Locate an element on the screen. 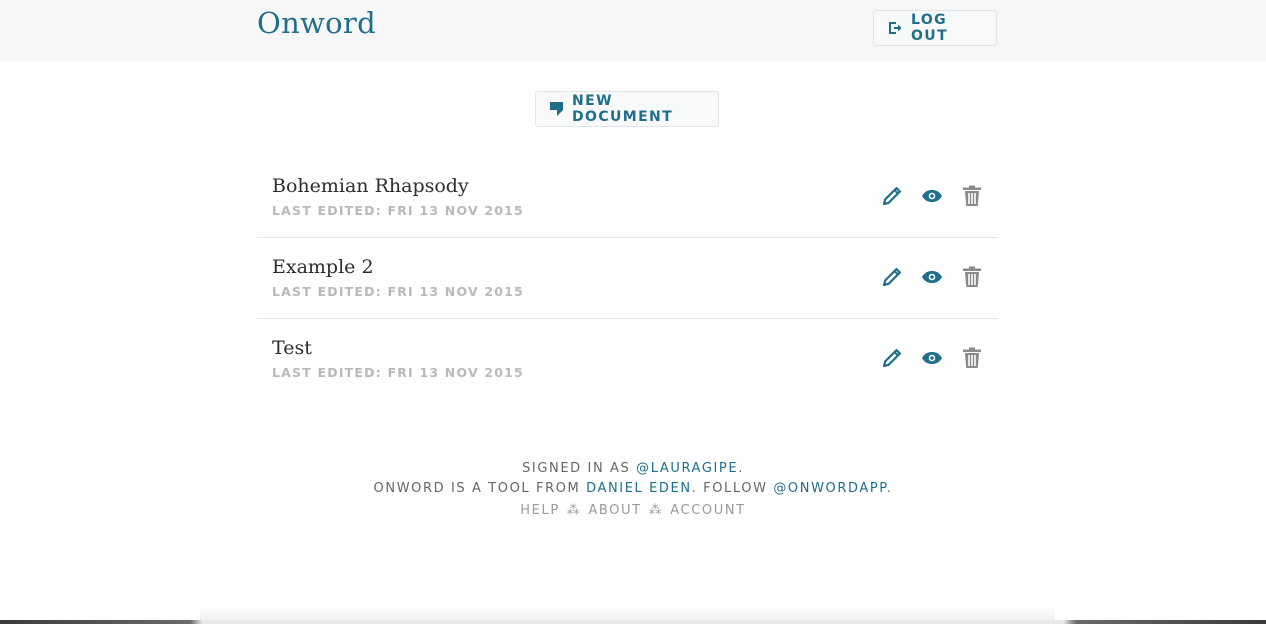  author-link: Daniel Eden is located at coordinates (639, 488).